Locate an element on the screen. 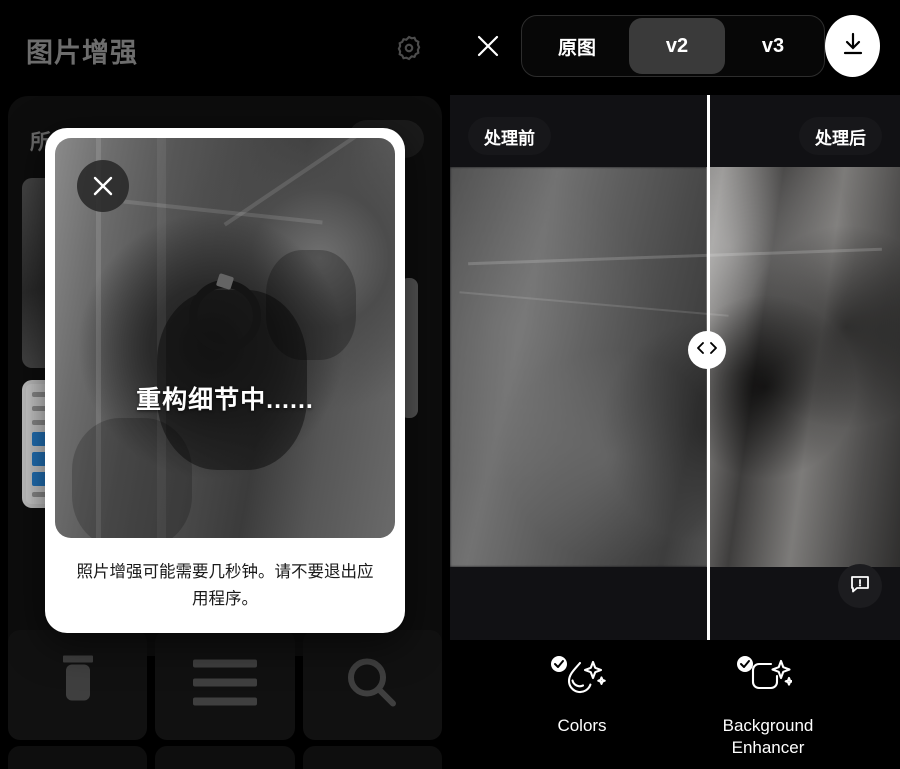  left-tool-tiles-row2 is located at coordinates (225, 757).